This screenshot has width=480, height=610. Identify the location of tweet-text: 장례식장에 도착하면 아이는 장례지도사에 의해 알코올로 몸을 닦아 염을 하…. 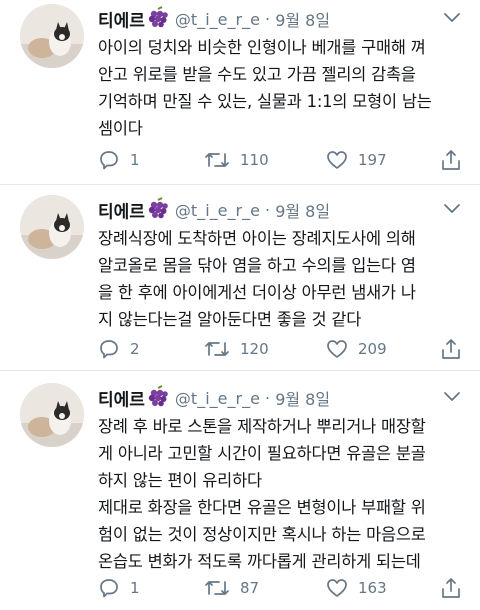
(257, 279).